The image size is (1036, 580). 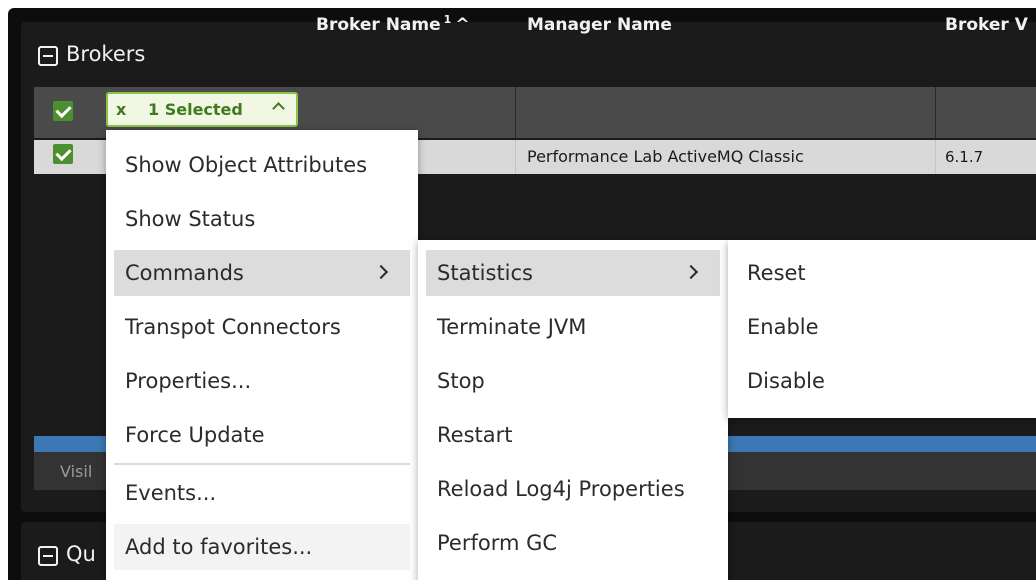 I want to click on menu-item-terminate-jvm: Terminate JVM, so click(x=573, y=327).